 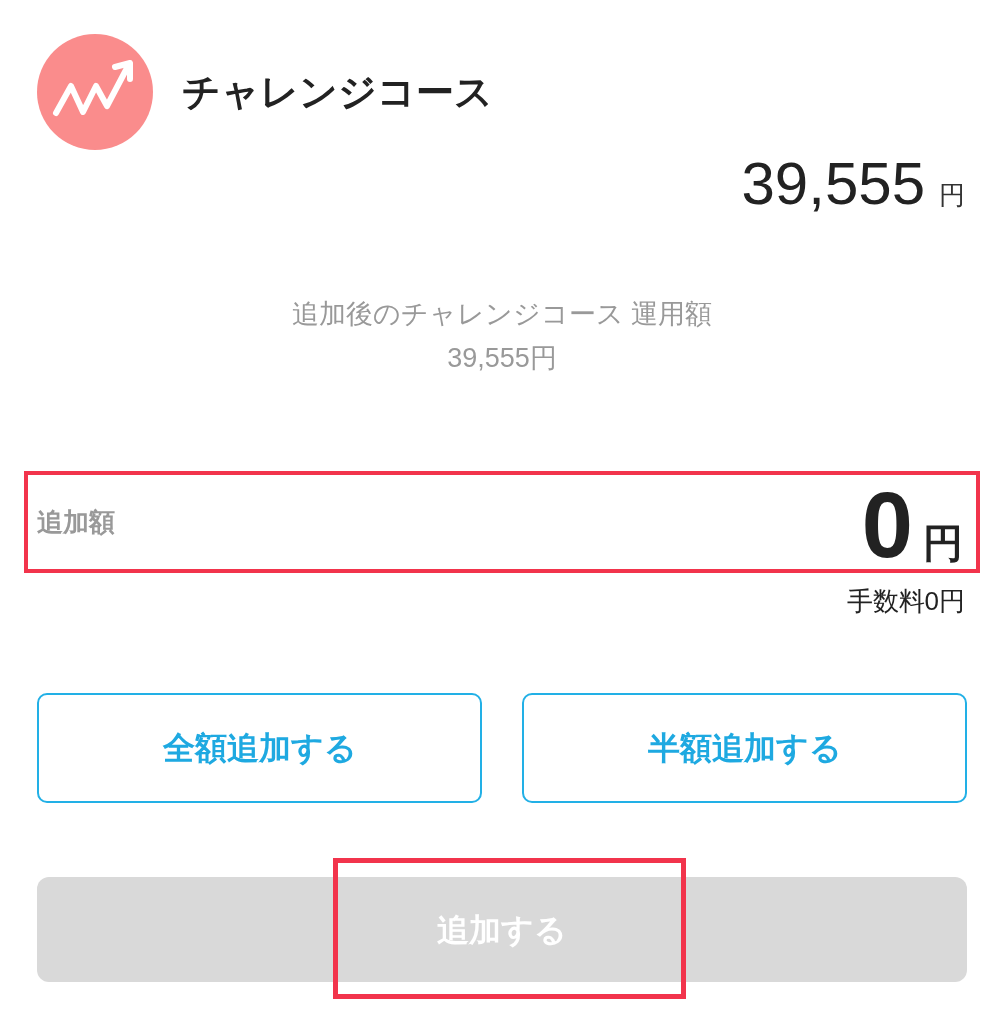 I want to click on balance-amount: 39,555, so click(x=833, y=184).